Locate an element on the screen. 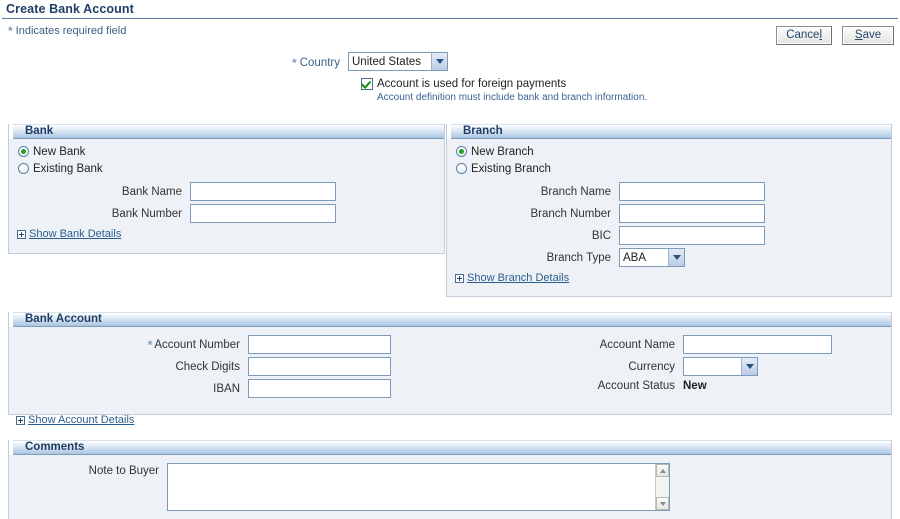  branch-radio-new: New Branch is located at coordinates (669, 151).